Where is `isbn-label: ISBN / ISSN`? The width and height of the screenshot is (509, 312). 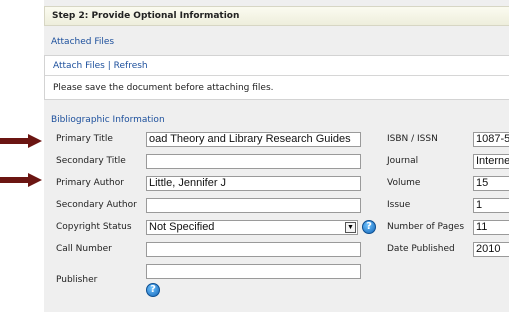
isbn-label: ISBN / ISSN is located at coordinates (412, 139).